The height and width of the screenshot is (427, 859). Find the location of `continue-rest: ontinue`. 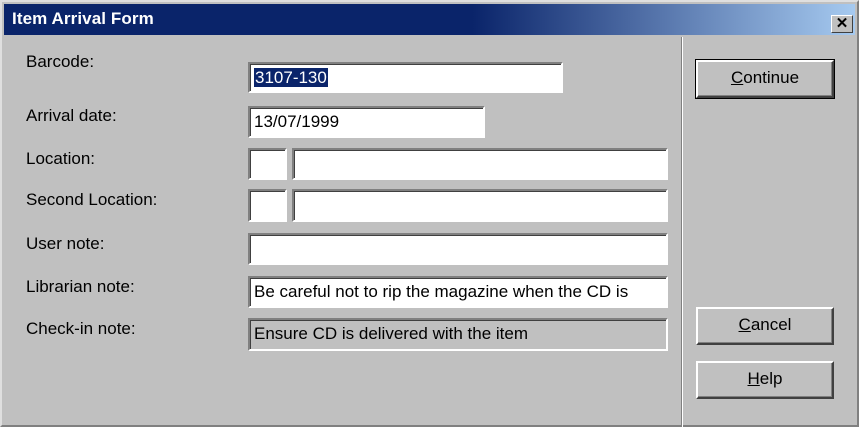

continue-rest: ontinue is located at coordinates (771, 77).